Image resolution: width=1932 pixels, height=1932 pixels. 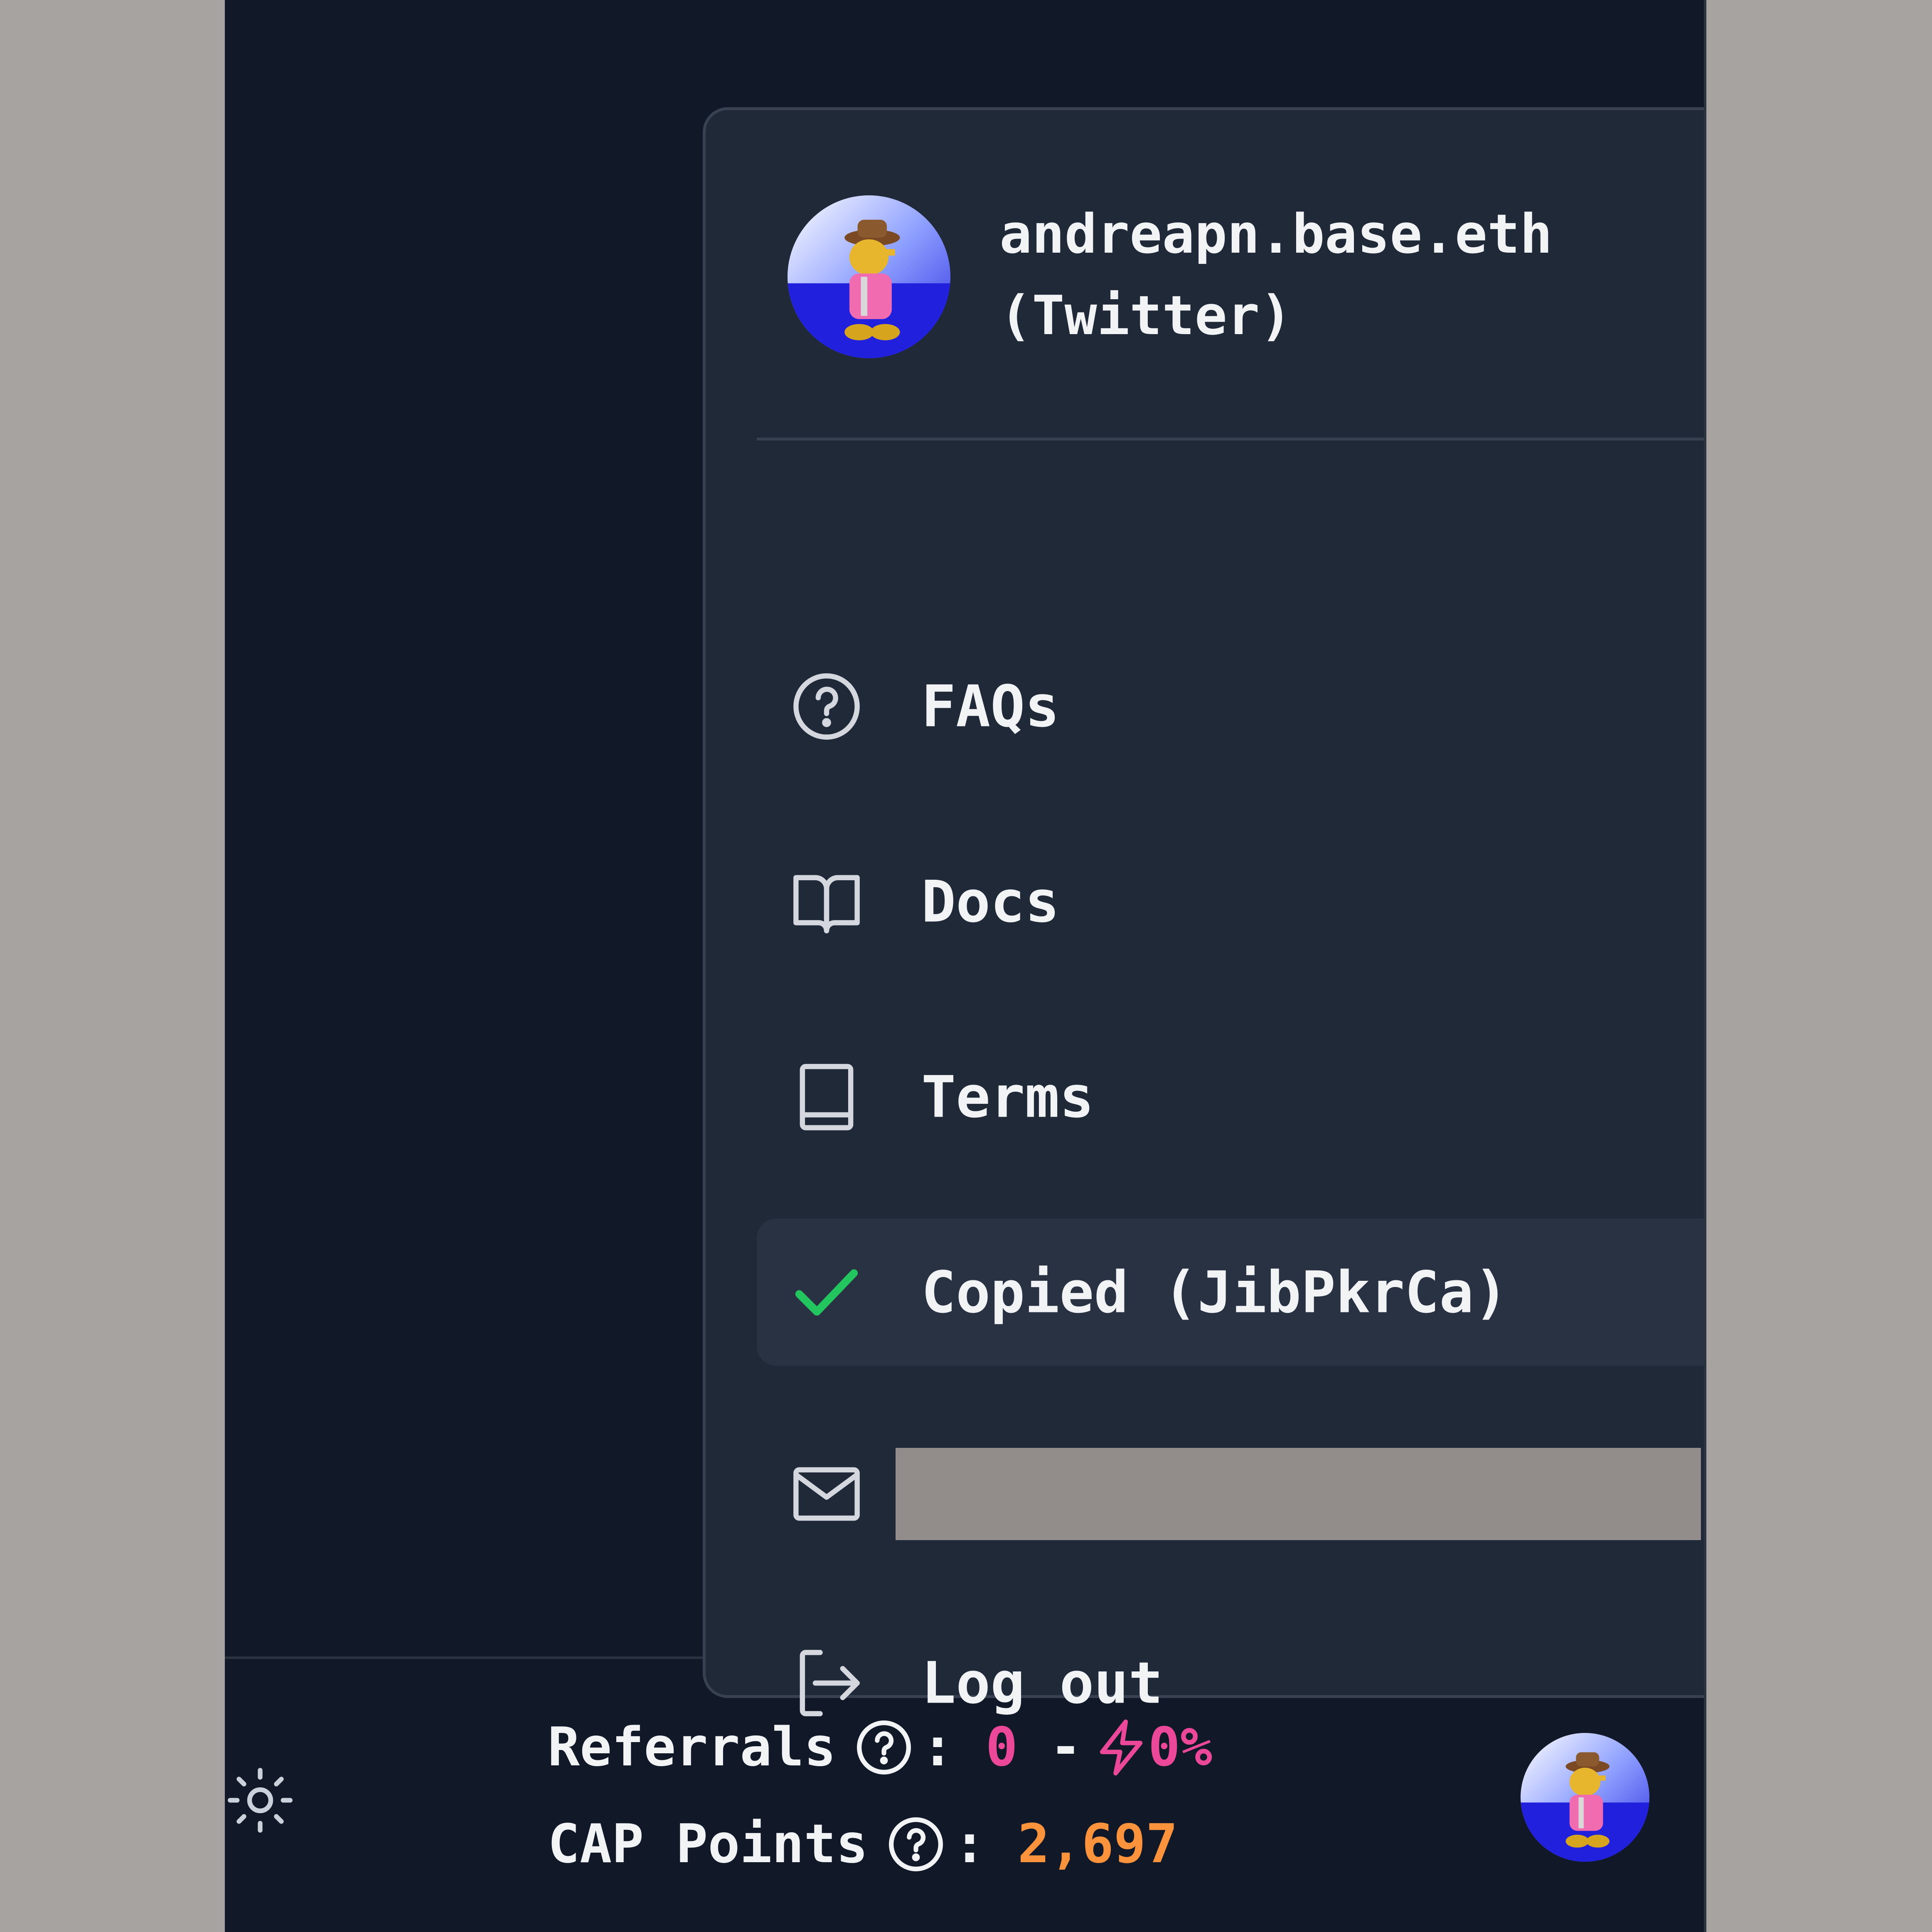 I want to click on cap-points-label: CAP Points, so click(x=708, y=1844).